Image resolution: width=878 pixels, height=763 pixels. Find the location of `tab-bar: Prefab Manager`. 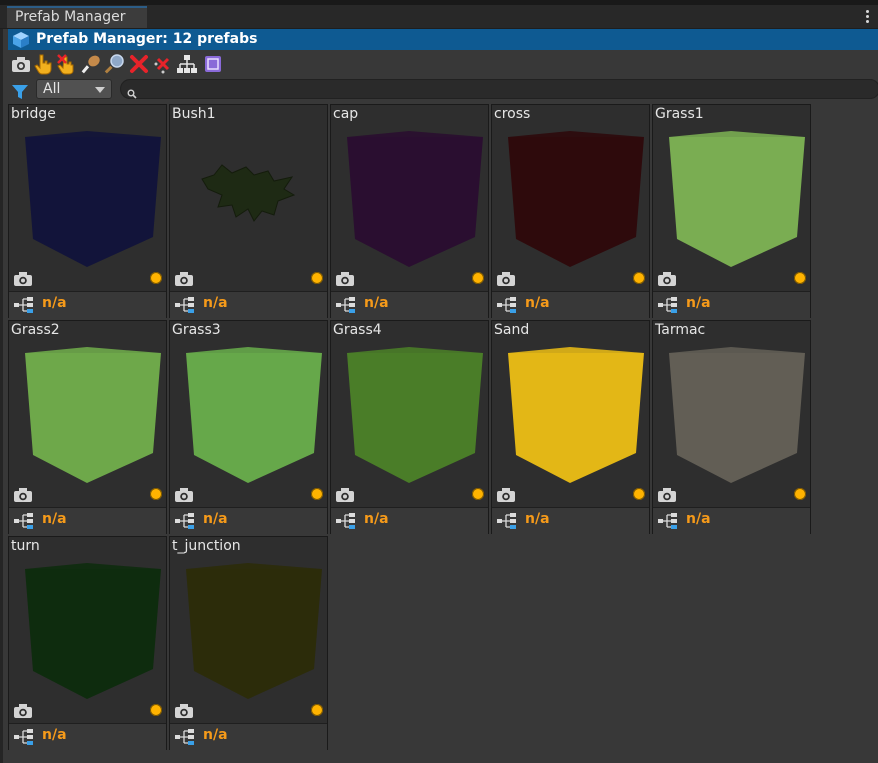

tab-bar: Prefab Manager is located at coordinates (439, 17).